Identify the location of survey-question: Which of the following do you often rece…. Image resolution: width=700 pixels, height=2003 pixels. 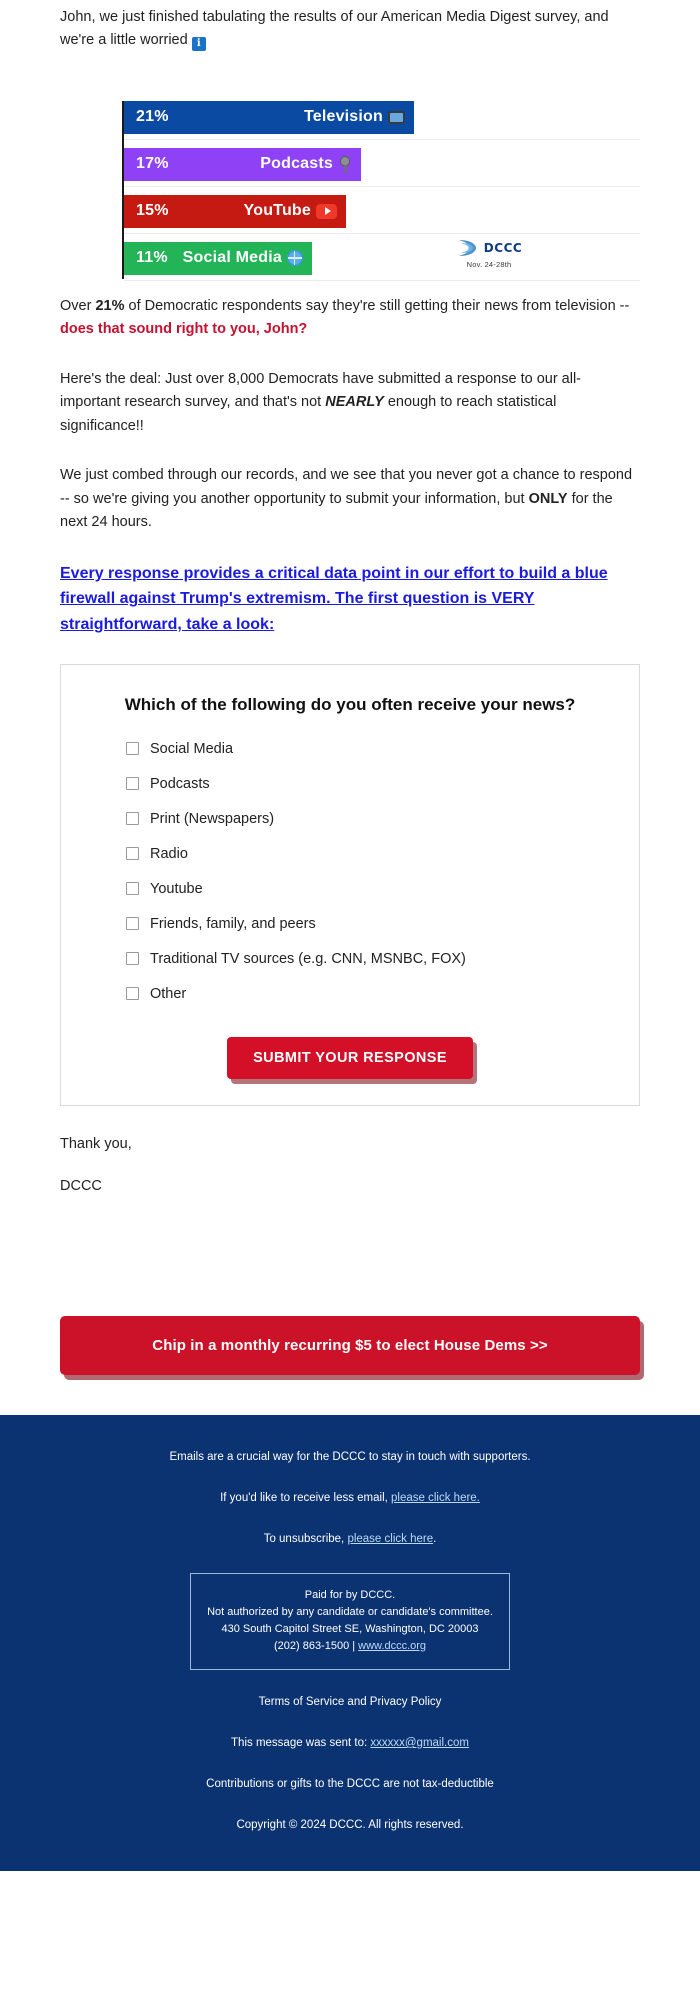
(350, 704).